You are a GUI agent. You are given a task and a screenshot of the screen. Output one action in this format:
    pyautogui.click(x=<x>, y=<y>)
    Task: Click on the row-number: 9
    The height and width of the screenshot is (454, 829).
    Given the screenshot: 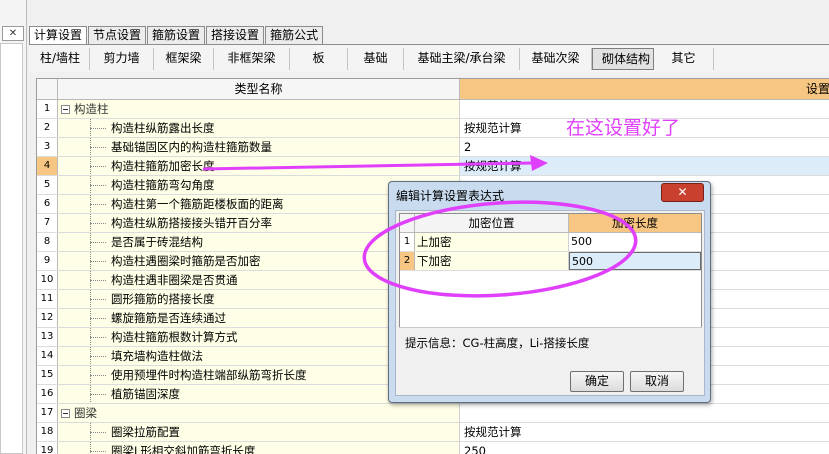 What is the action you would take?
    pyautogui.click(x=47, y=261)
    